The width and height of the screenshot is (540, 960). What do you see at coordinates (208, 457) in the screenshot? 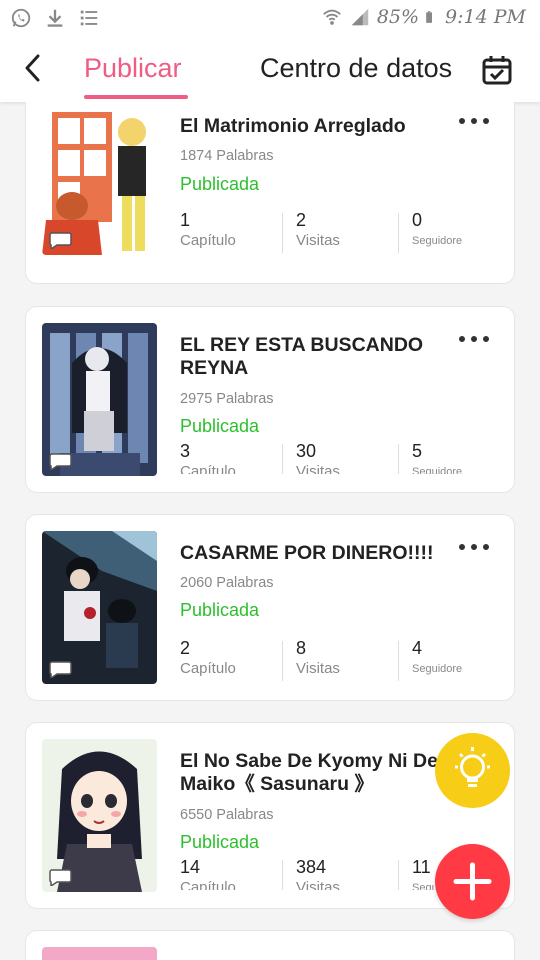
I see `stat-chapters: 3 Capítulo` at bounding box center [208, 457].